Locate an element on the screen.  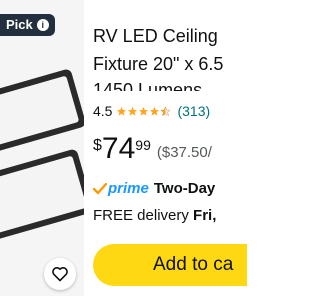
info-icon: i is located at coordinates (42, 25).